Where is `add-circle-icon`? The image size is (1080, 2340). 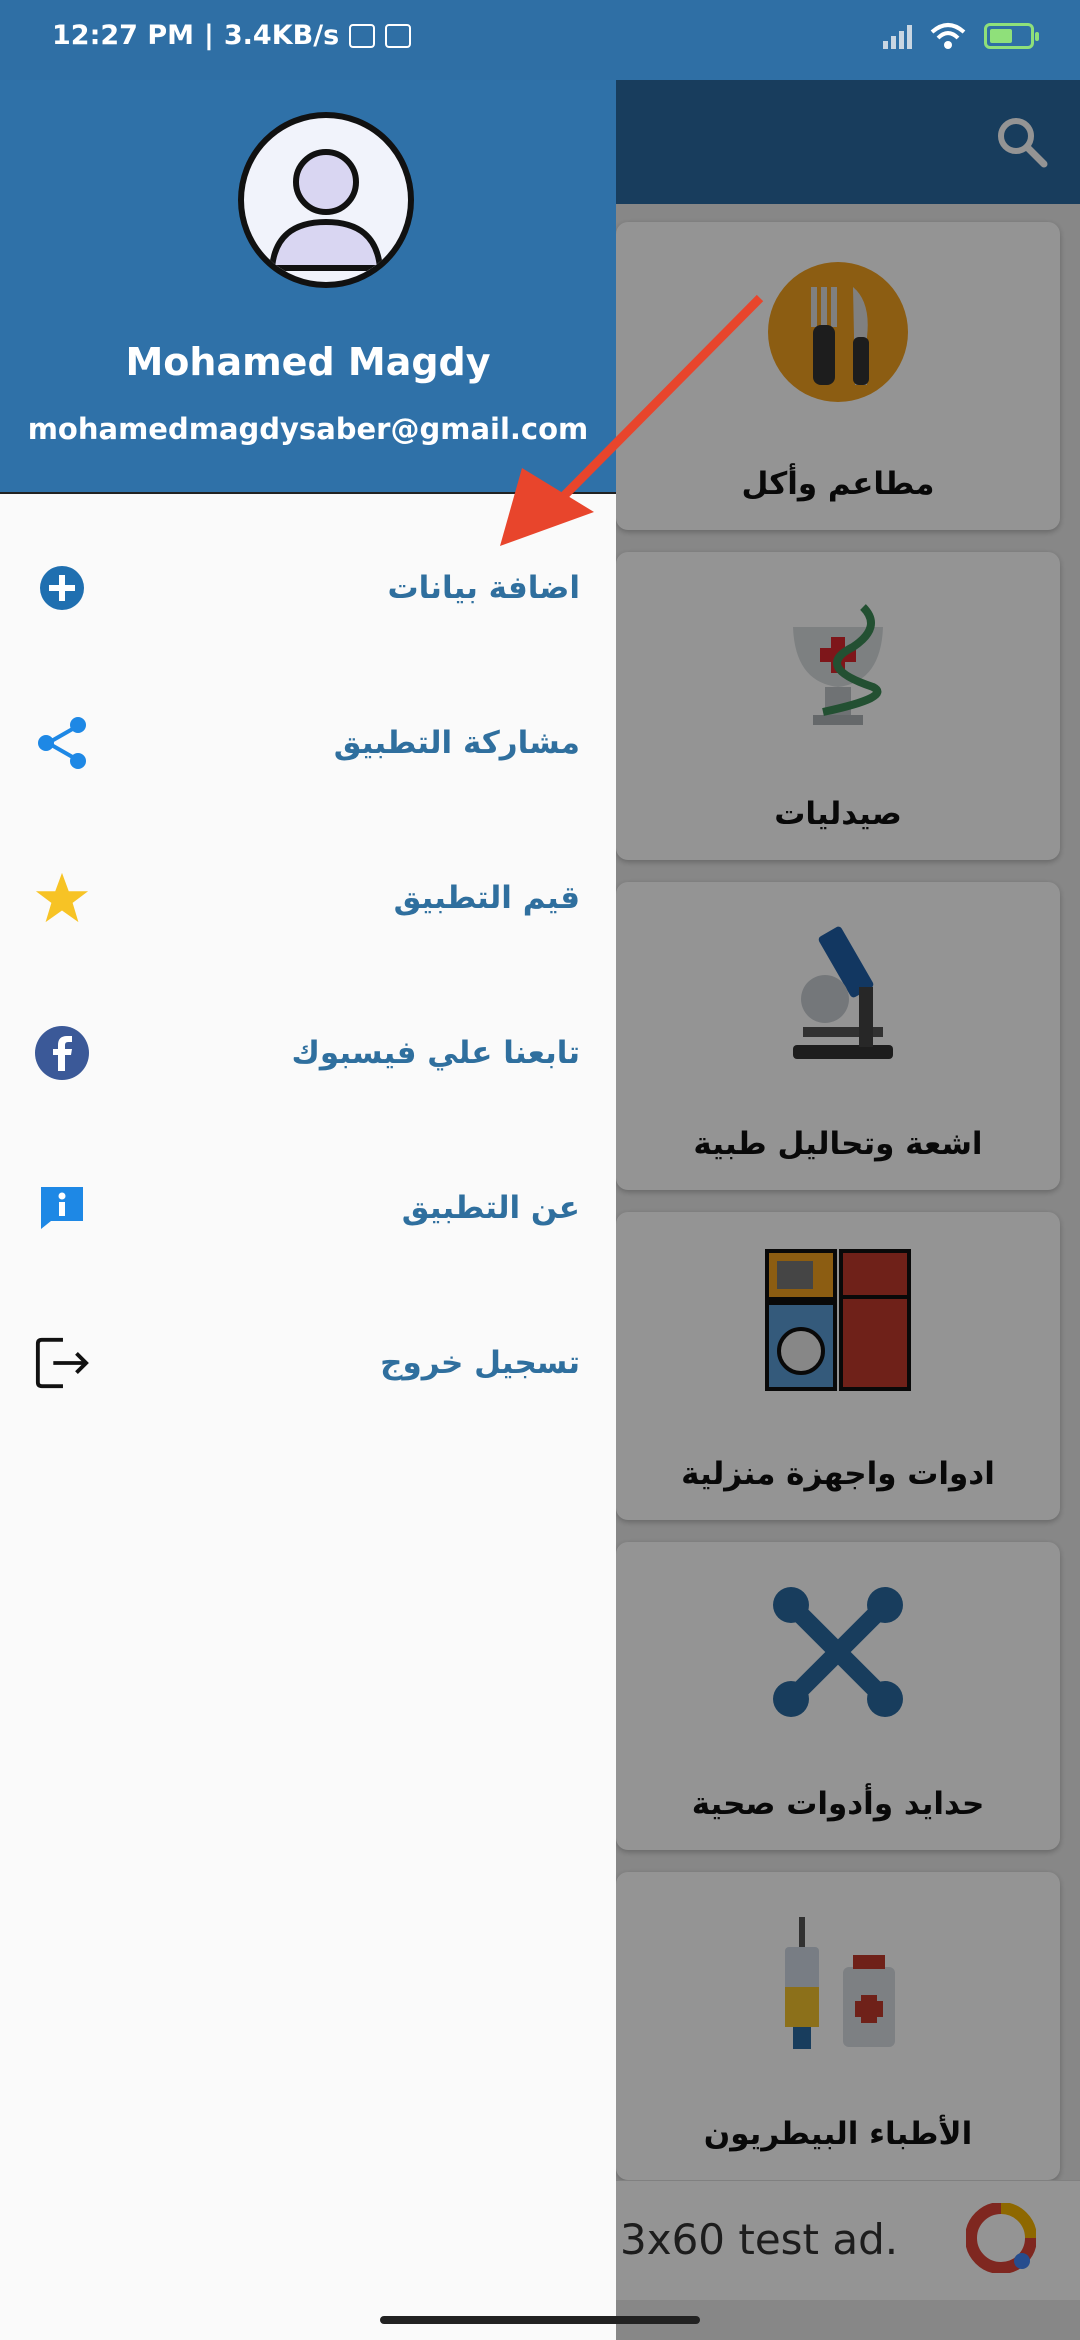
add-circle-icon is located at coordinates (62, 588).